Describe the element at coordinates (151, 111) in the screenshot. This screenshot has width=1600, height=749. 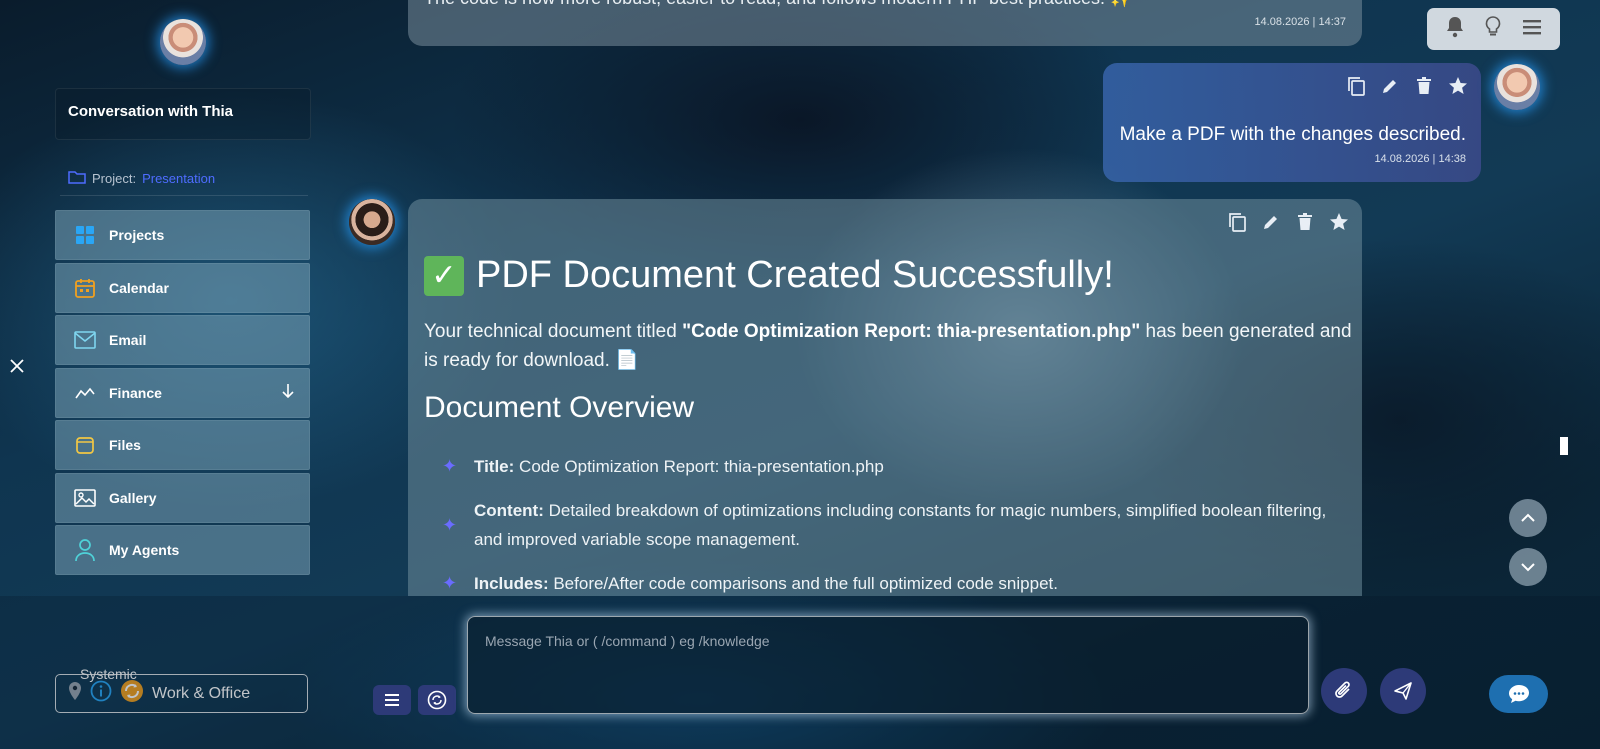
I see `conversation-title: Conversation with Thia` at that location.